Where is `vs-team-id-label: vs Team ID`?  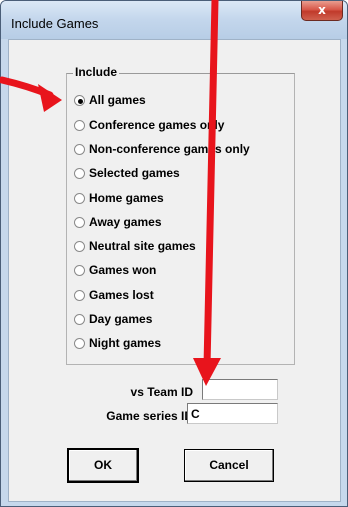 vs-team-id-label: vs Team ID is located at coordinates (161, 392).